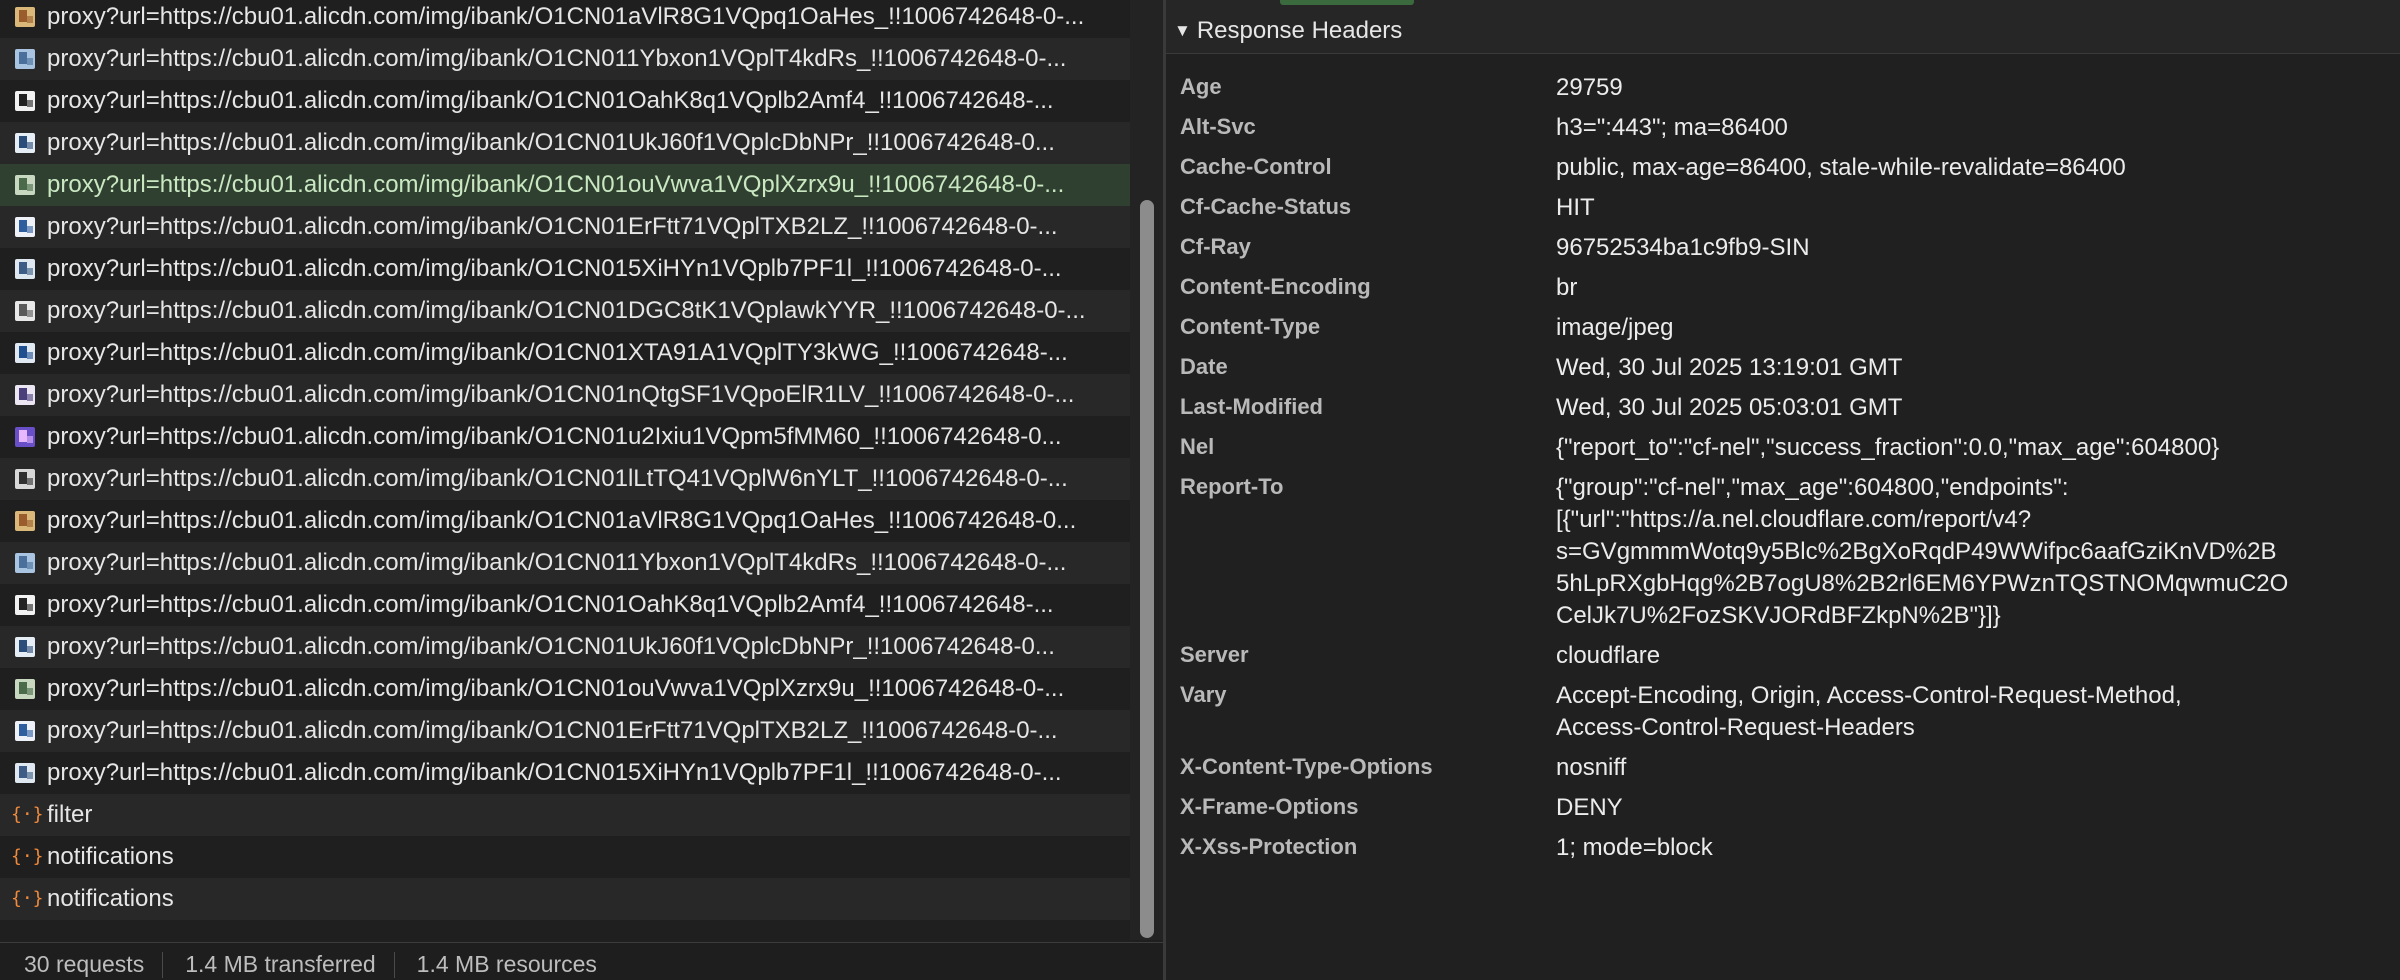 This screenshot has width=2400, height=980. Describe the element at coordinates (1941, 288) in the screenshot. I see `header-value: br` at that location.